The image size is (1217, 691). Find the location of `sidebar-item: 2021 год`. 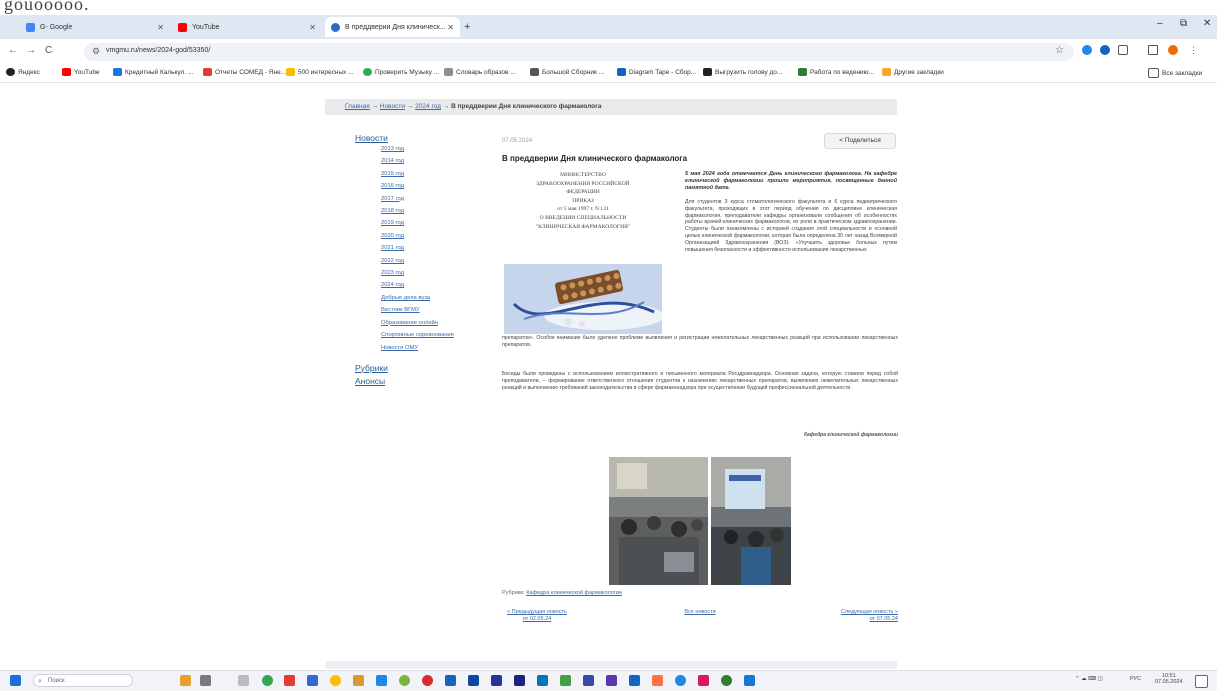

sidebar-item: 2021 год is located at coordinates (423, 248).